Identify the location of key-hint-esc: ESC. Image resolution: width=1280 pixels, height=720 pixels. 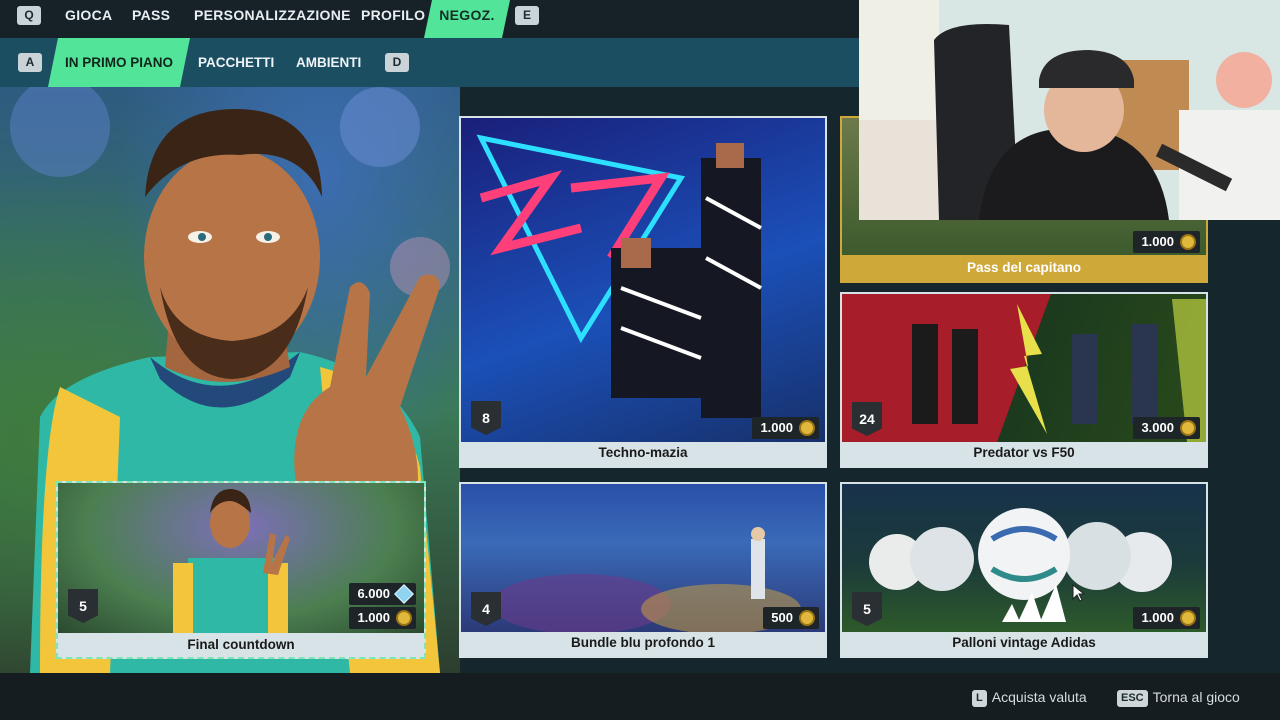
(1132, 698).